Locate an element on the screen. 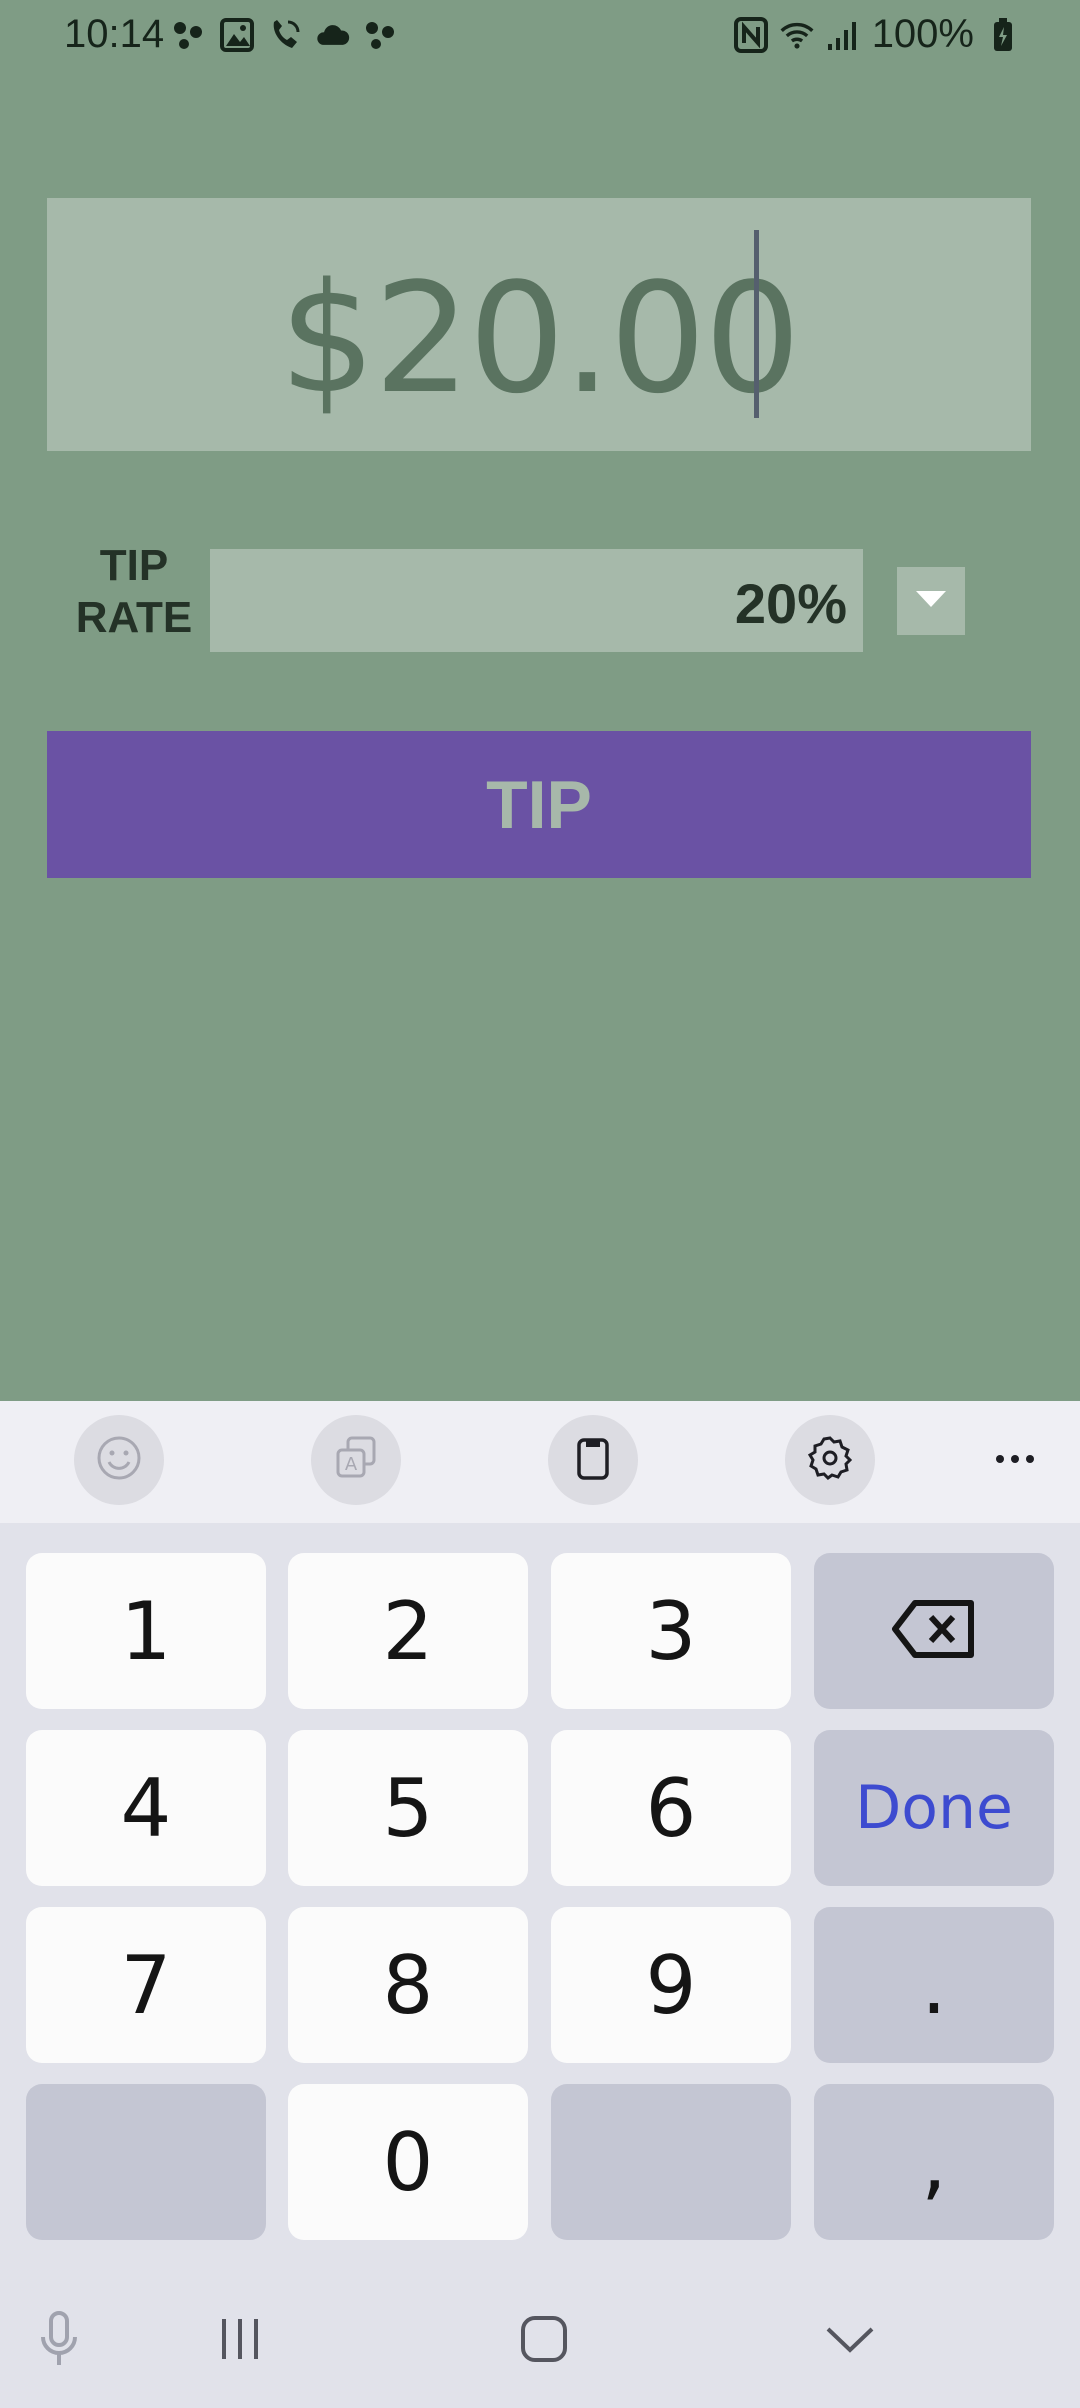 This screenshot has width=1080, height=2408. clipboard-button is located at coordinates (593, 1460).